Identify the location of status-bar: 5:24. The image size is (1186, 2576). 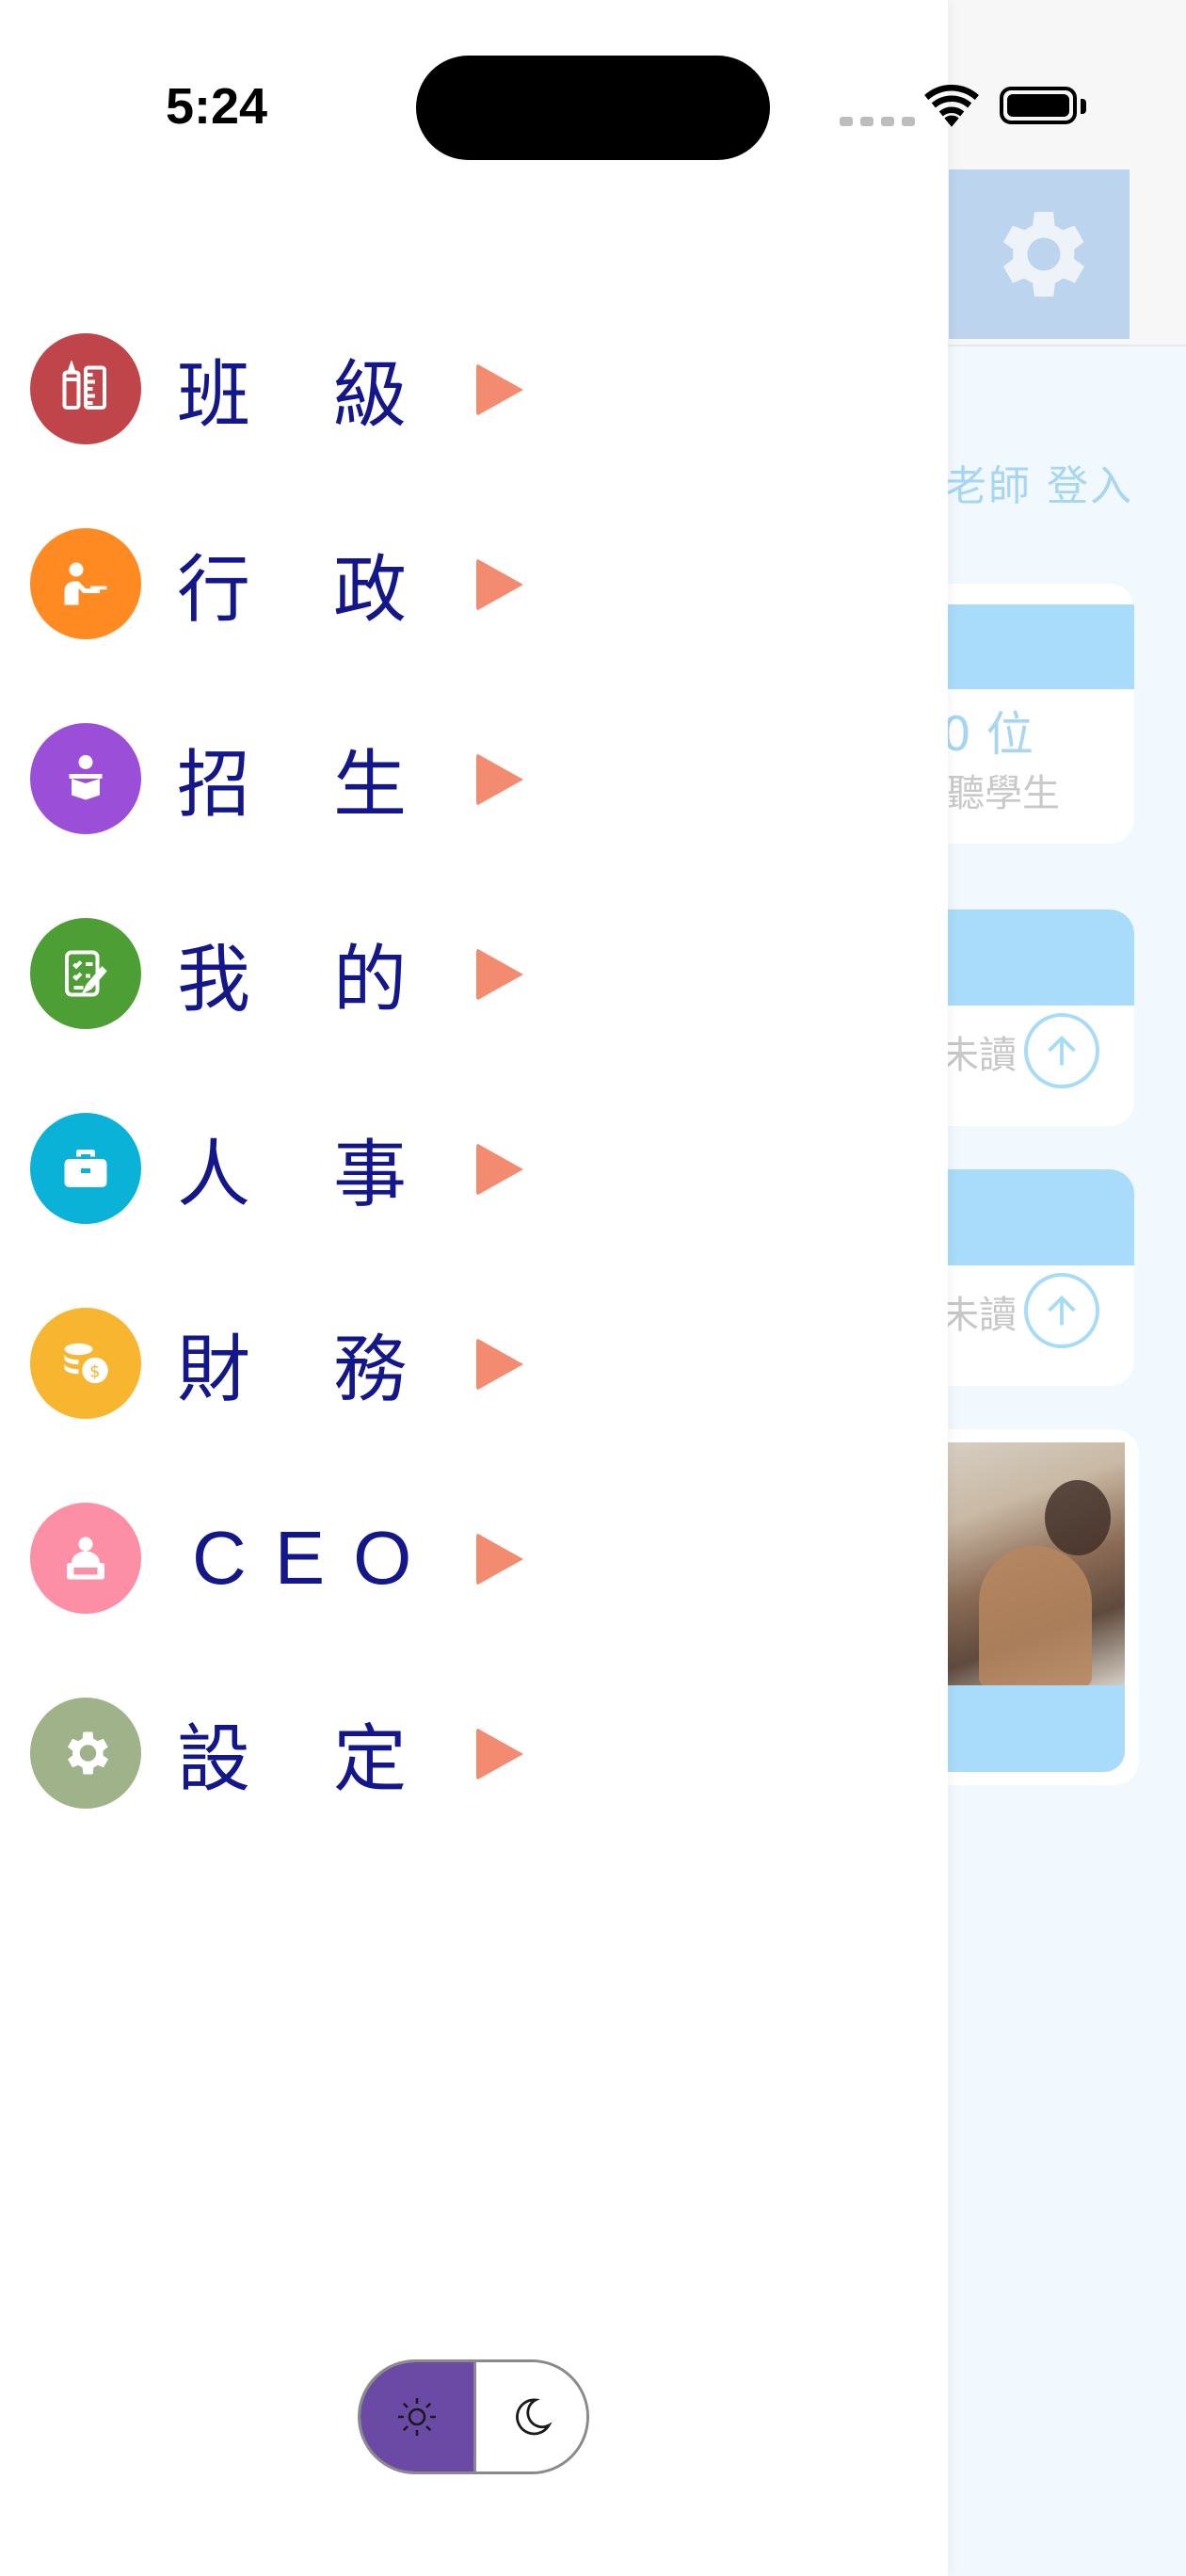
(593, 84).